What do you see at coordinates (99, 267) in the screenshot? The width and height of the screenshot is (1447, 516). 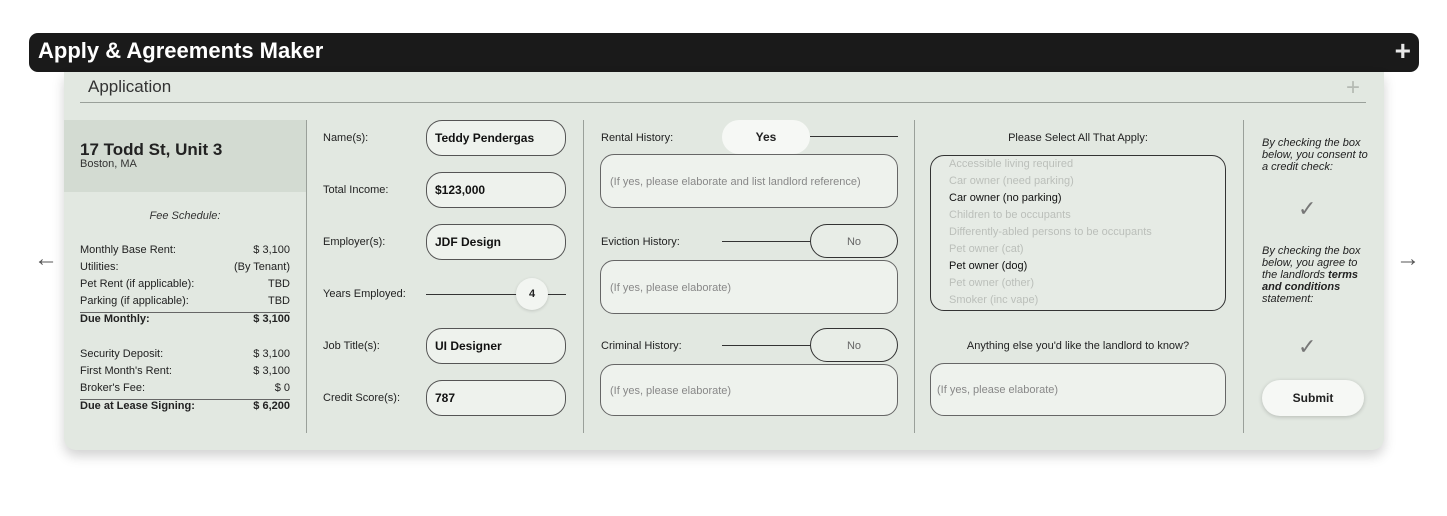 I see `fee-label: Utilities:` at bounding box center [99, 267].